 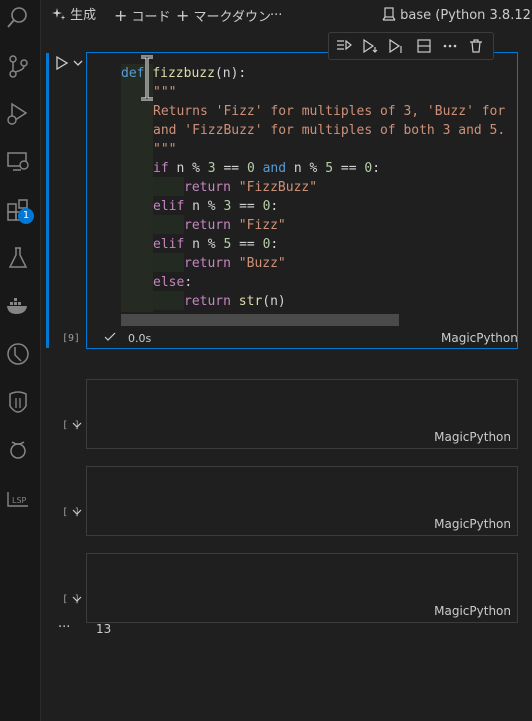 What do you see at coordinates (450, 46) in the screenshot?
I see `cell-more-icon` at bounding box center [450, 46].